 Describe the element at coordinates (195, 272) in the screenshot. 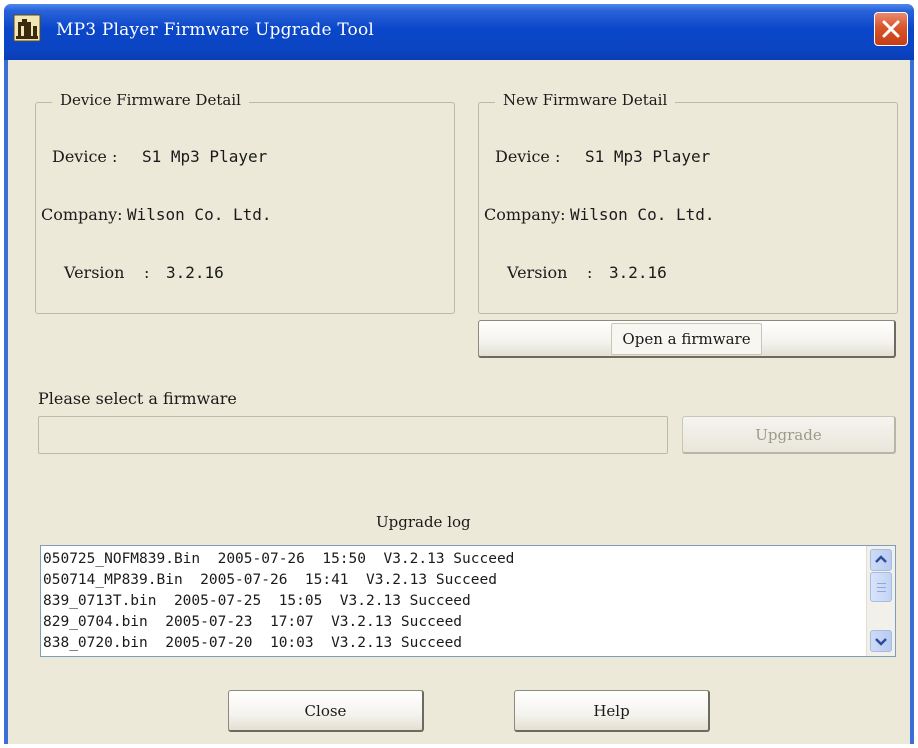

I see `version-value: 3.2.16` at that location.